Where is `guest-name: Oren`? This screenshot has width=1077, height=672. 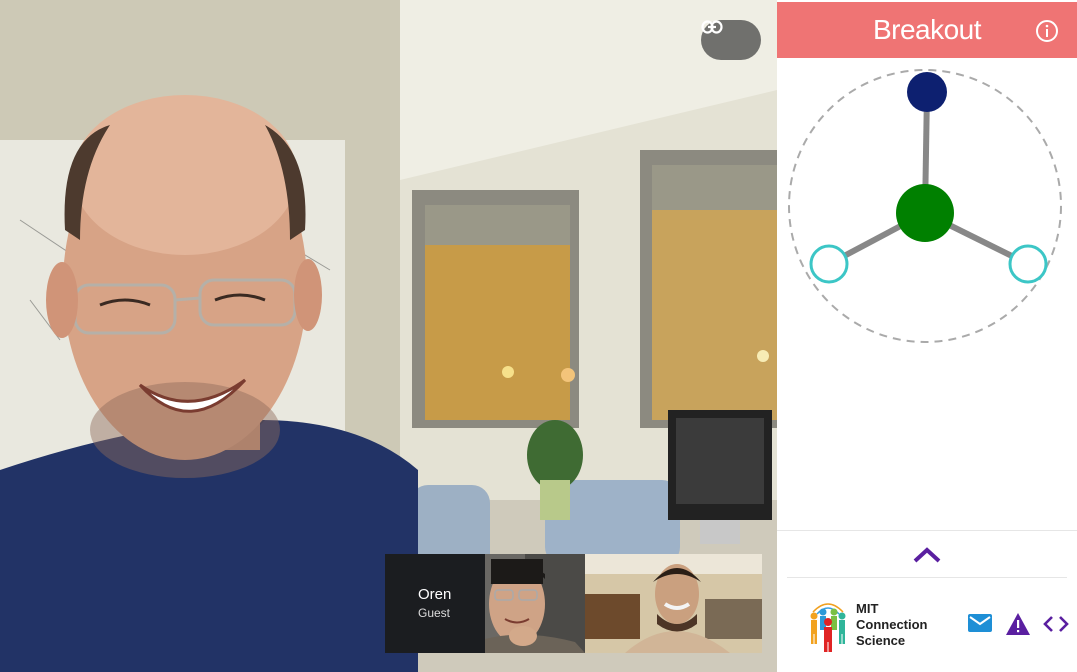 guest-name: Oren is located at coordinates (435, 594).